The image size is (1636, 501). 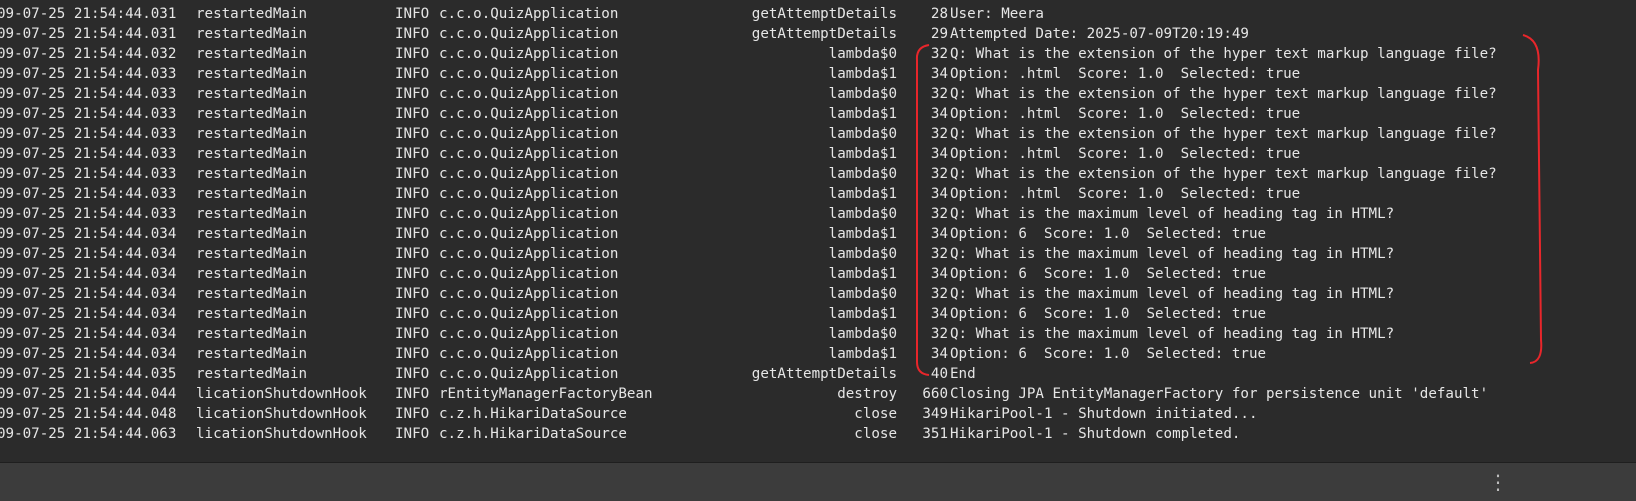 I want to click on log-line-number: 660, so click(x=935, y=394).